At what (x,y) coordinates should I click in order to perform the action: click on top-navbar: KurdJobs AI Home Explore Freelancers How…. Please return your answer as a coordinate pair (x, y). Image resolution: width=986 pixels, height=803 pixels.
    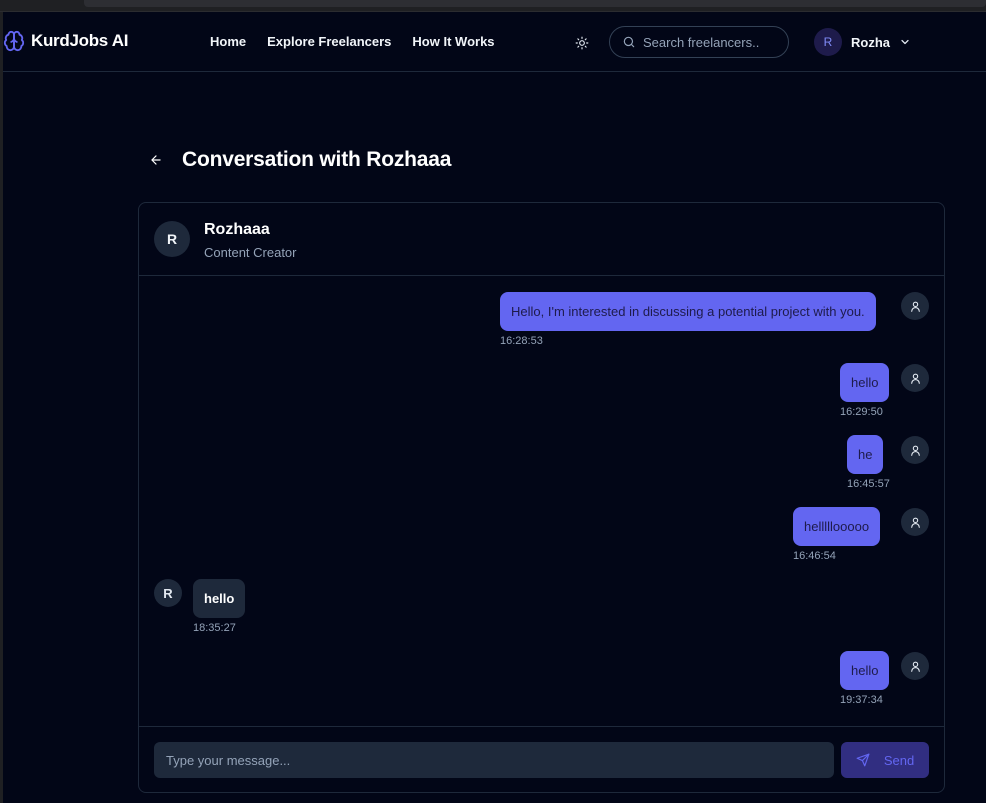
    Looking at the image, I should click on (494, 42).